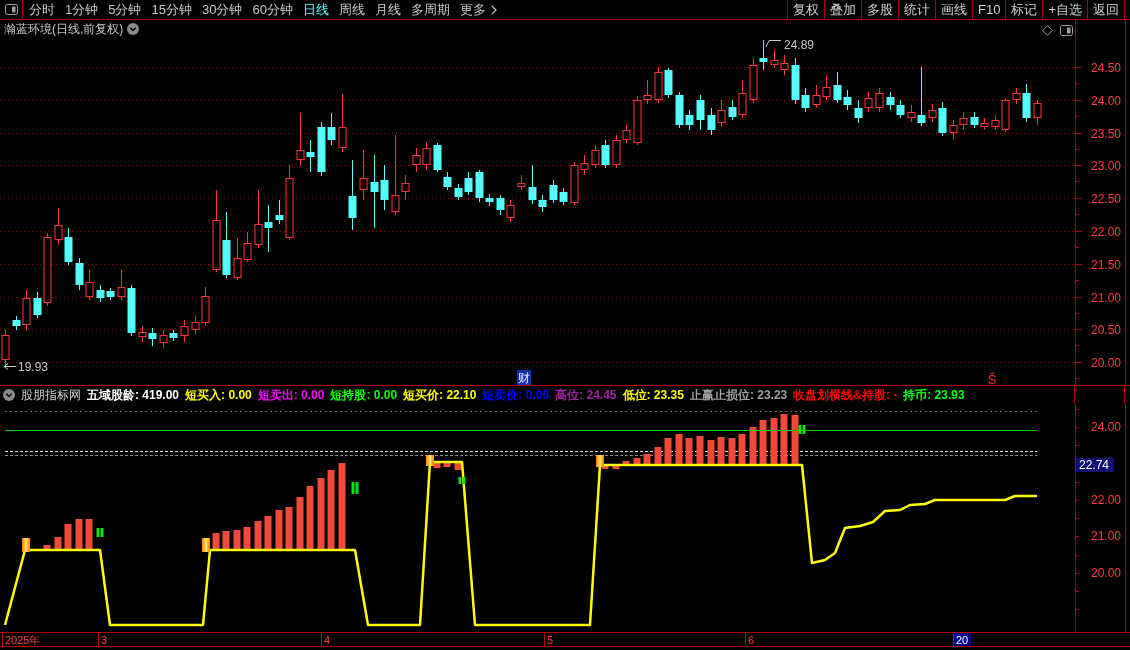  What do you see at coordinates (1047, 30) in the screenshot?
I see `diamond-icon` at bounding box center [1047, 30].